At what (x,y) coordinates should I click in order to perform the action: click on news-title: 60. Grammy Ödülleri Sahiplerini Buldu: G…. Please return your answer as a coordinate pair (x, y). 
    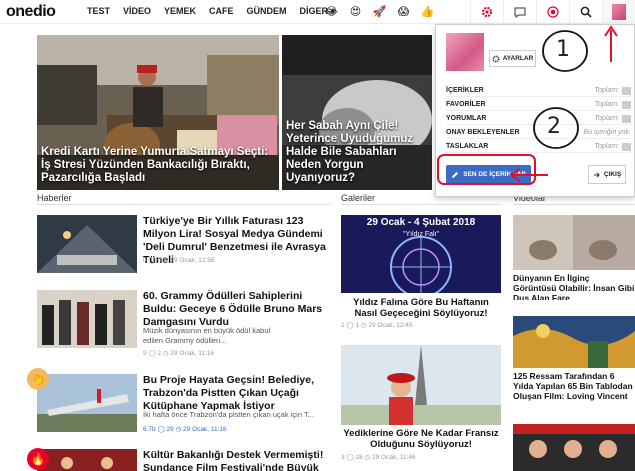
    Looking at the image, I should click on (237, 309).